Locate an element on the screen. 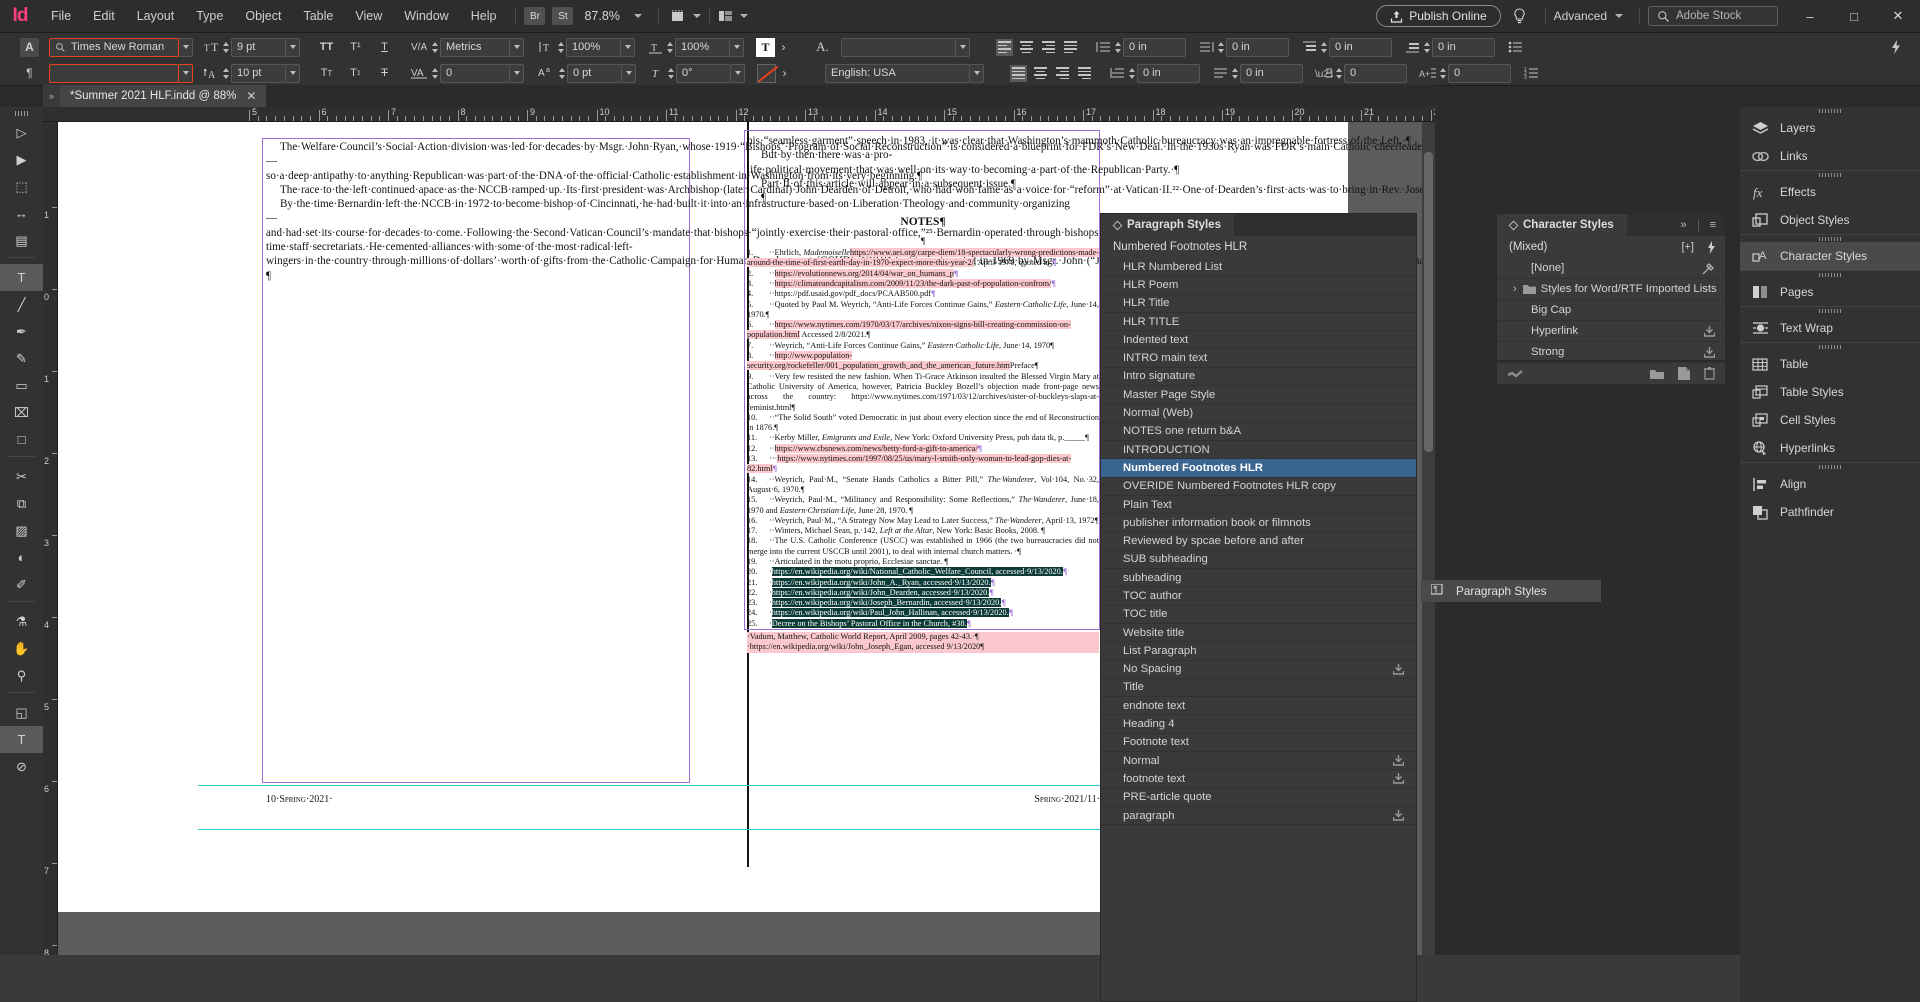 This screenshot has width=1920, height=1002. all-caps-icon: TT is located at coordinates (326, 47).